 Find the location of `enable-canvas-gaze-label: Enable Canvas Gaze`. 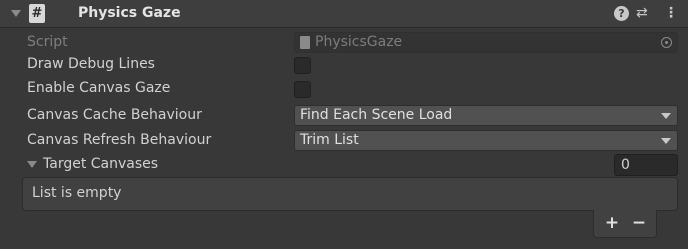

enable-canvas-gaze-label: Enable Canvas Gaze is located at coordinates (99, 88).